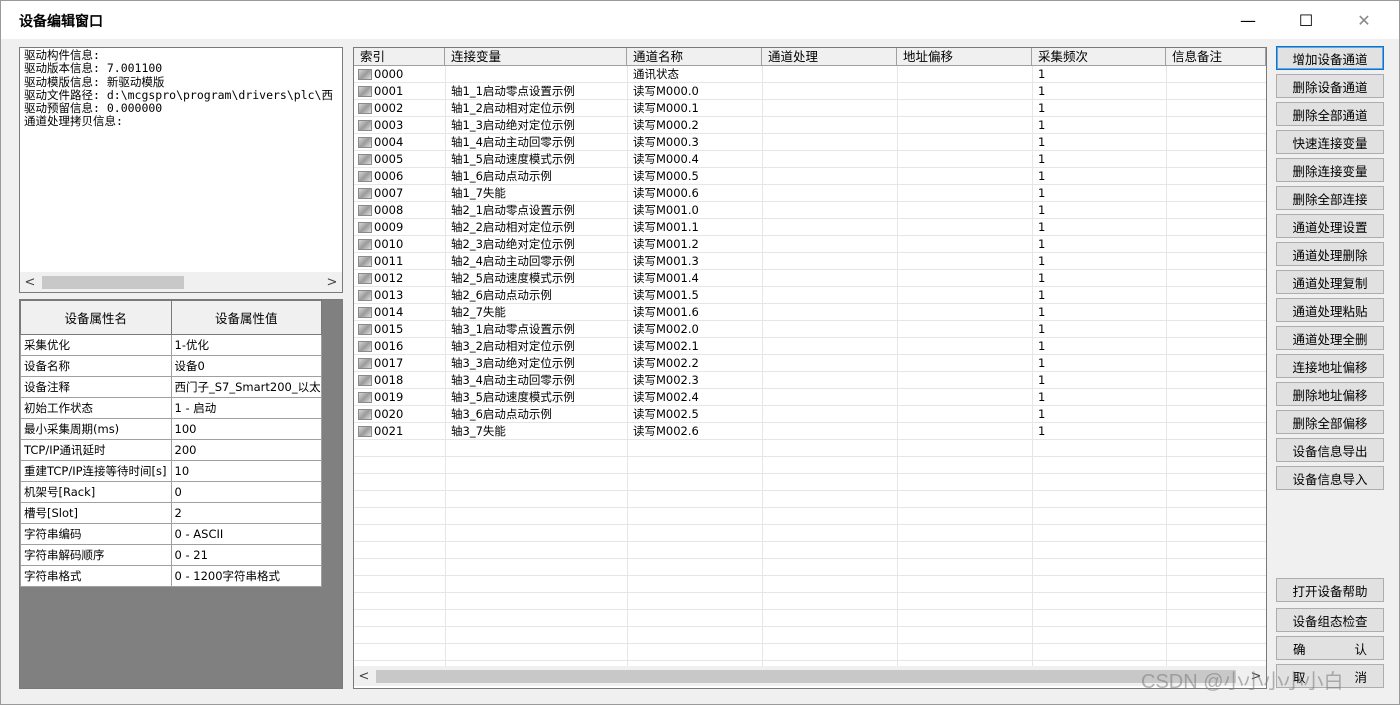 The height and width of the screenshot is (705, 1400). Describe the element at coordinates (810, 397) in the screenshot. I see `table-row: 0019 轴3_5启动速度模式示例 读写M002.4 1` at that location.